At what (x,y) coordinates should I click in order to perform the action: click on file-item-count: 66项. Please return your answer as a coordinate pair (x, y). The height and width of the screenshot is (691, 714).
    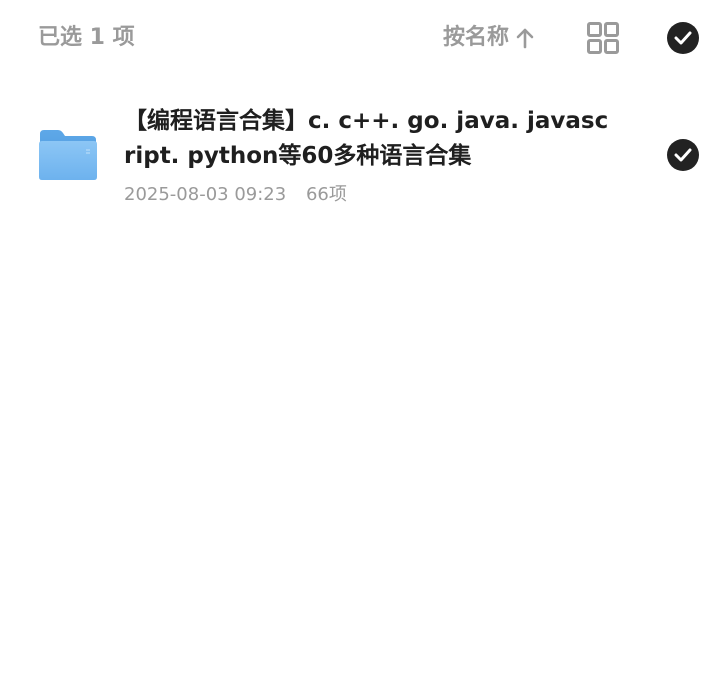
    Looking at the image, I should click on (326, 194).